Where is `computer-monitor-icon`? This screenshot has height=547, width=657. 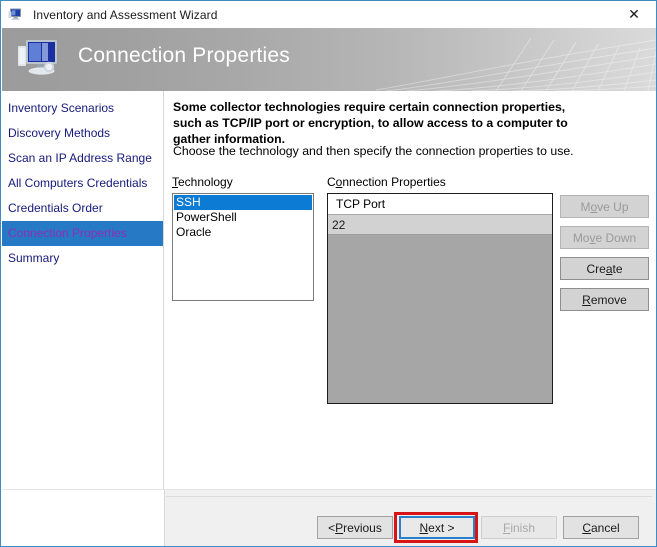
computer-monitor-icon is located at coordinates (42, 60).